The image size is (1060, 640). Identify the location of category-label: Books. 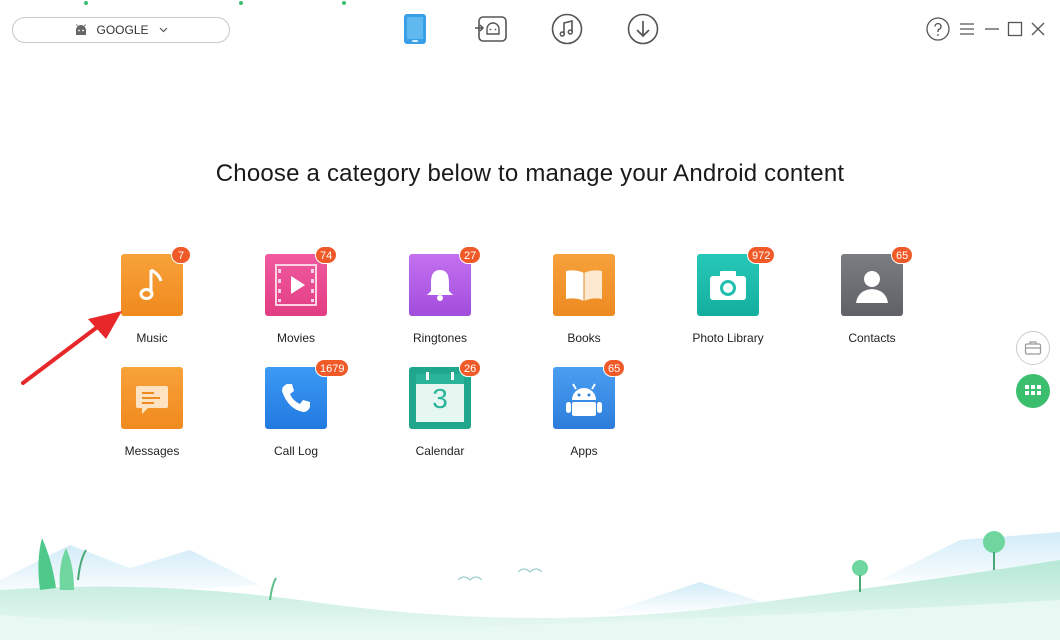
(584, 338).